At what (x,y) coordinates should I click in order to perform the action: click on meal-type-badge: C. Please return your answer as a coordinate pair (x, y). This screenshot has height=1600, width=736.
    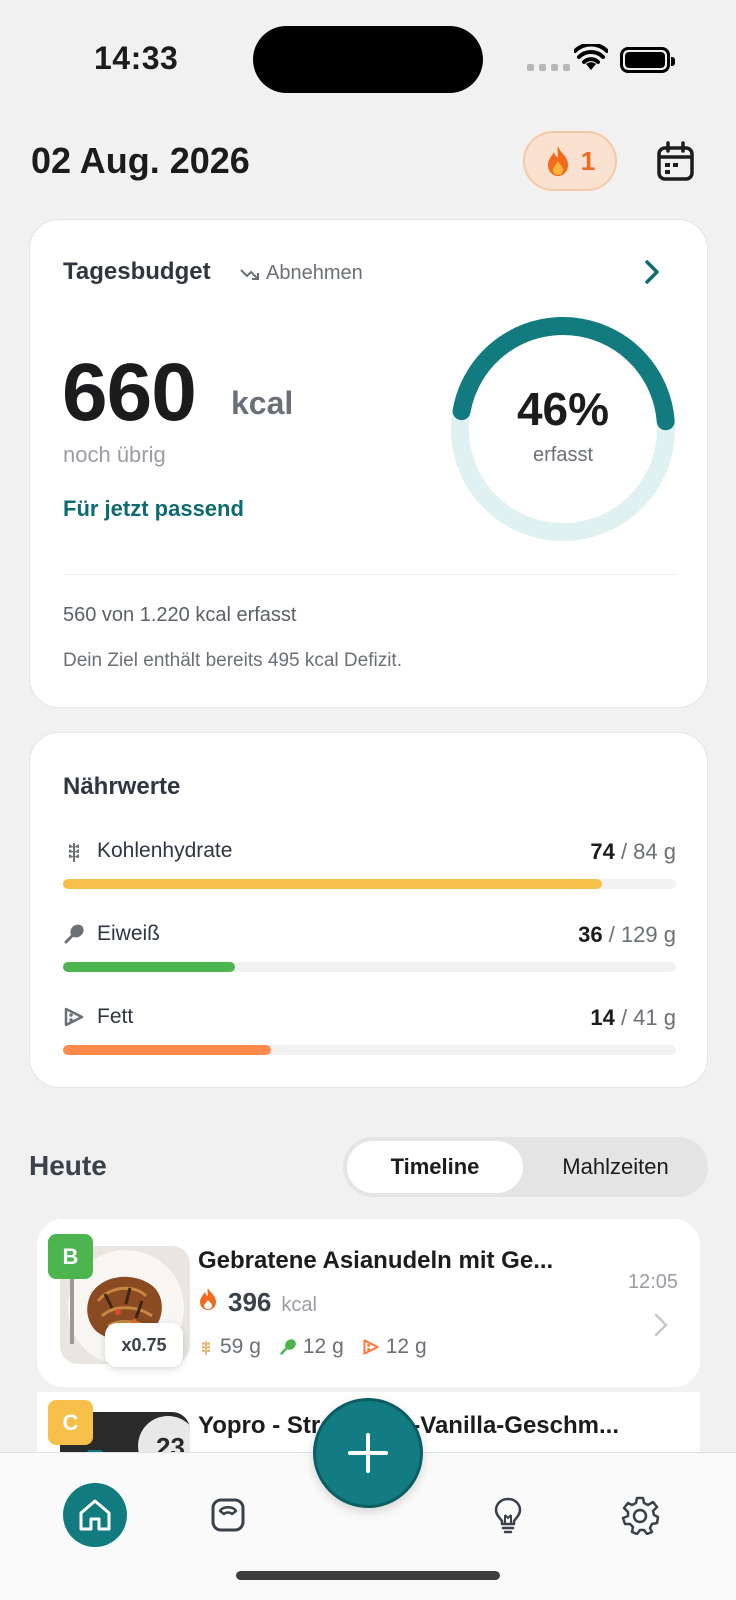
    Looking at the image, I should click on (70, 1422).